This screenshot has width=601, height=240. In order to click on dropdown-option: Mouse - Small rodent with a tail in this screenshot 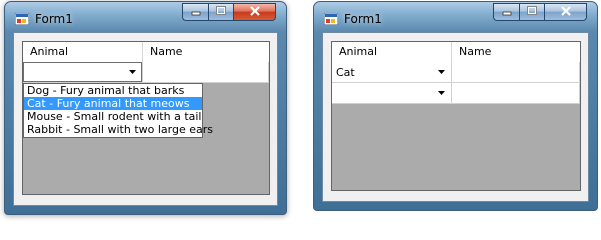, I will do `click(113, 116)`.